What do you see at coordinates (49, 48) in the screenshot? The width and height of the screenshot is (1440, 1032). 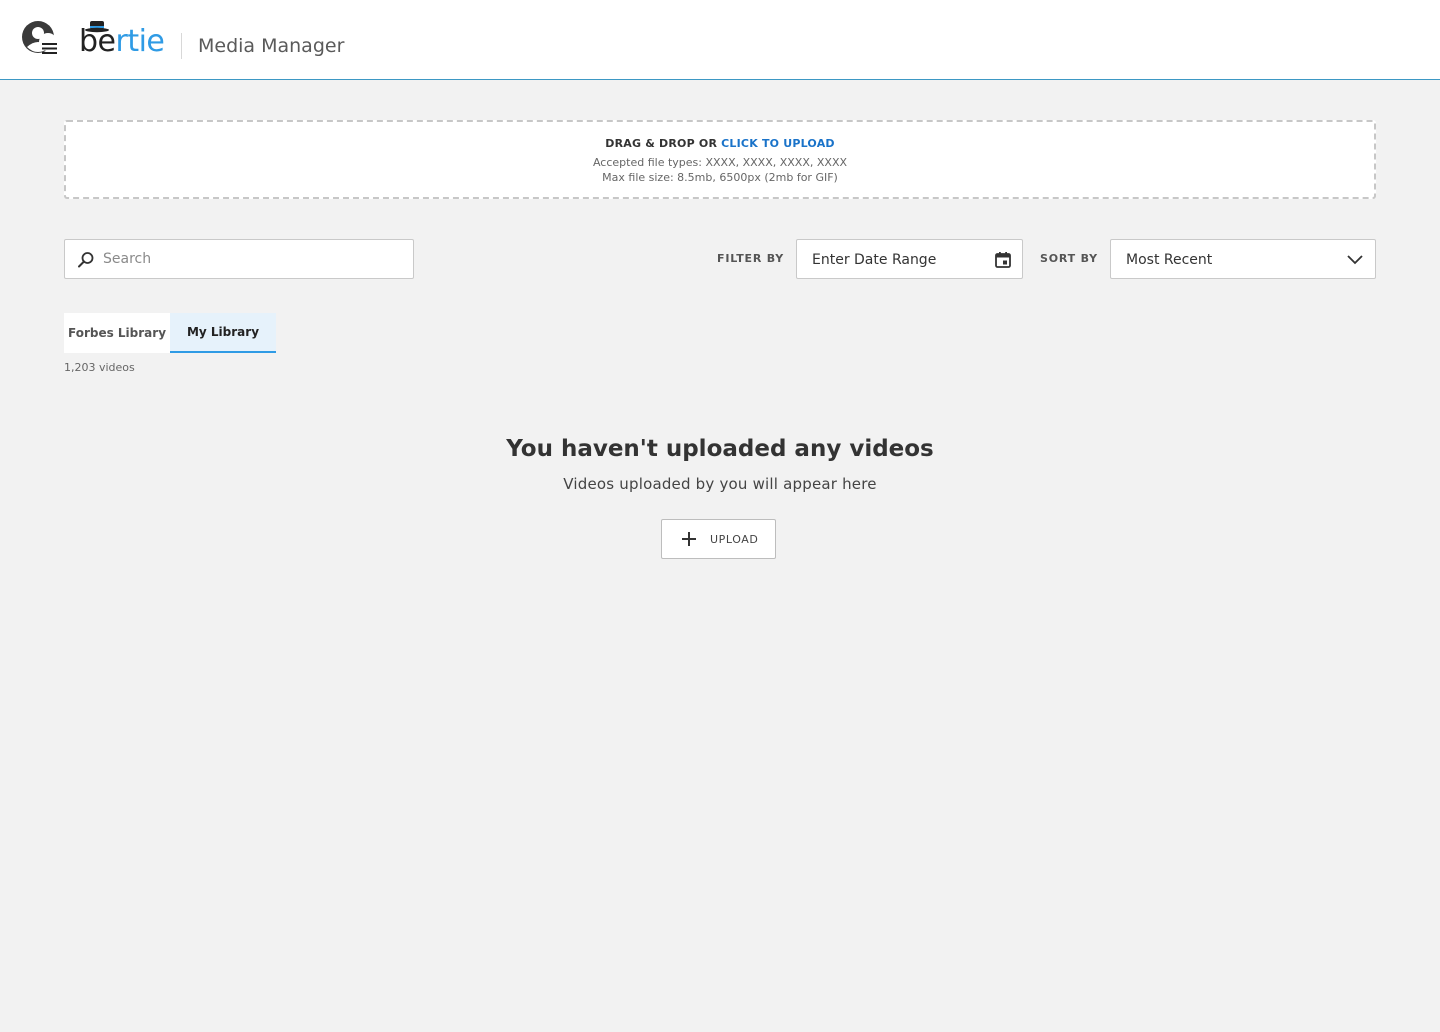 I see `hamburger-icon` at bounding box center [49, 48].